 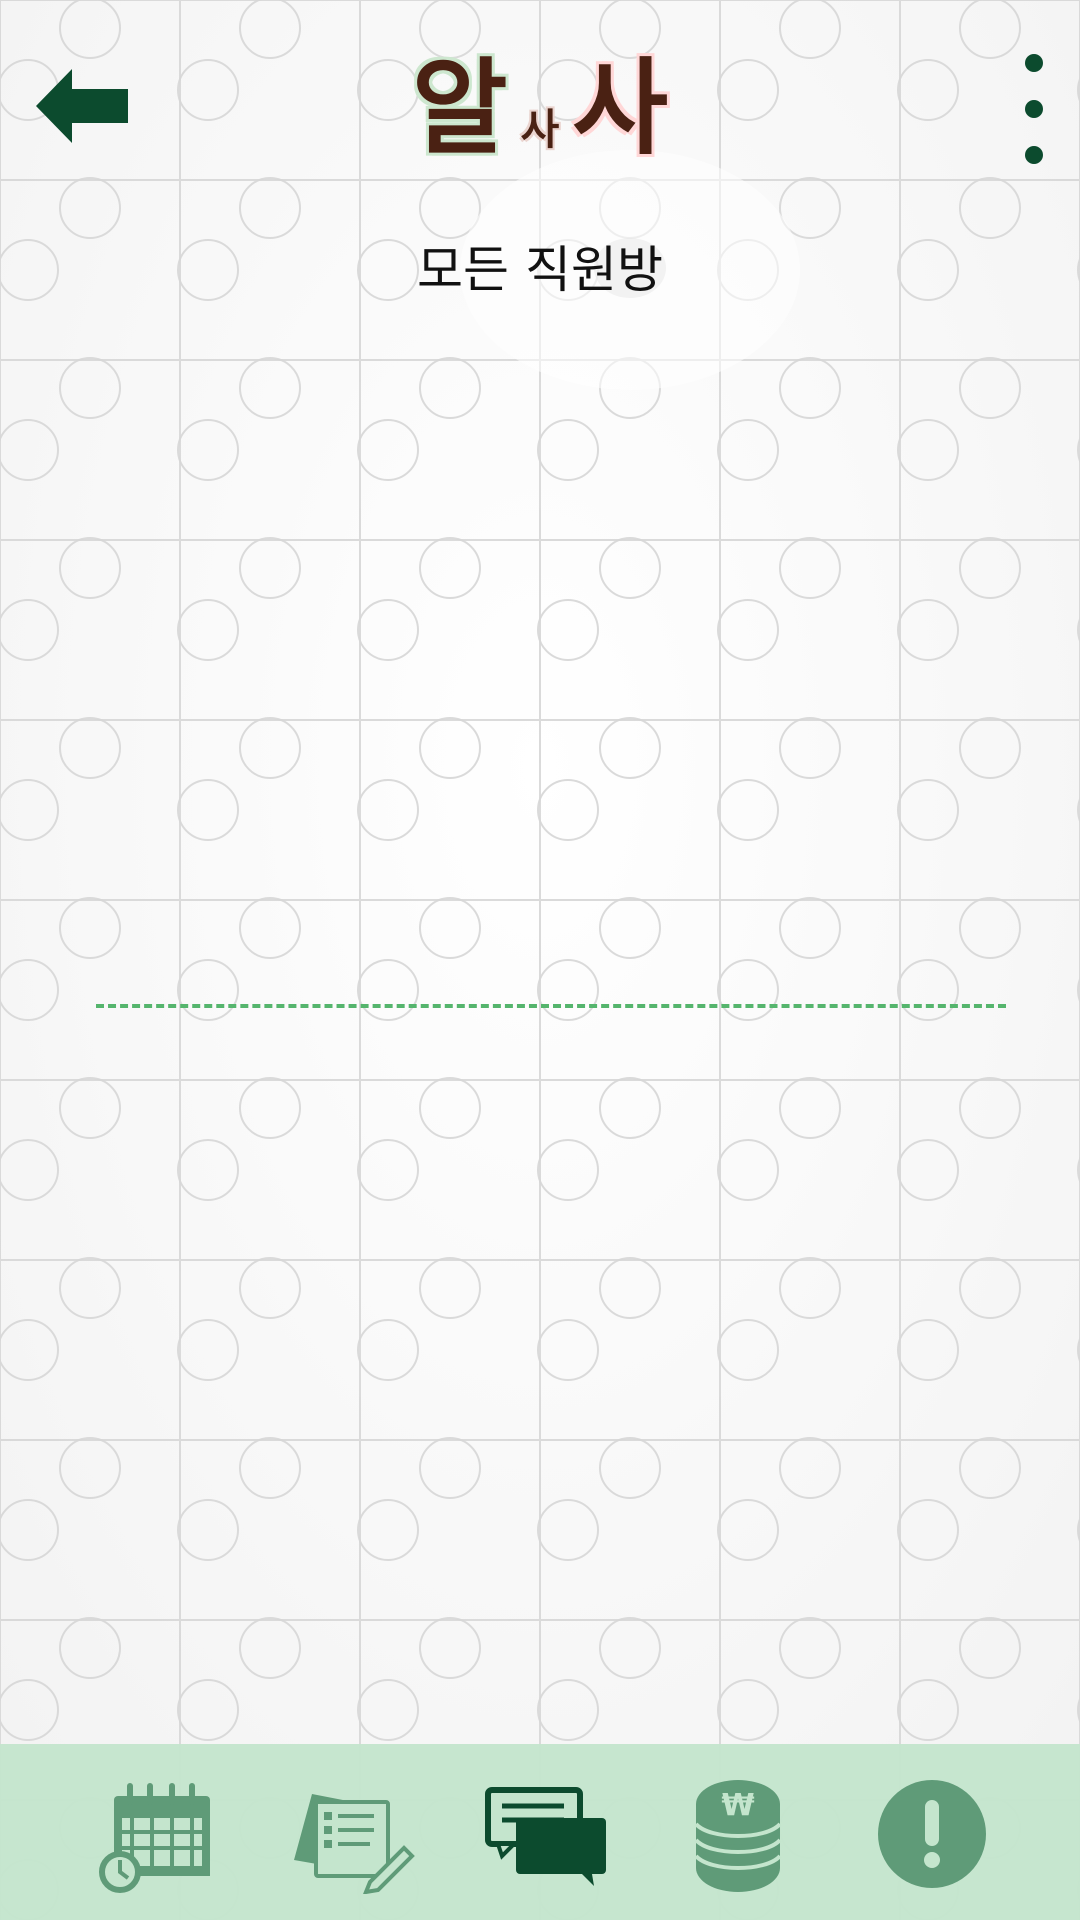 What do you see at coordinates (540, 270) in the screenshot?
I see `page-title: 모든 직원방` at bounding box center [540, 270].